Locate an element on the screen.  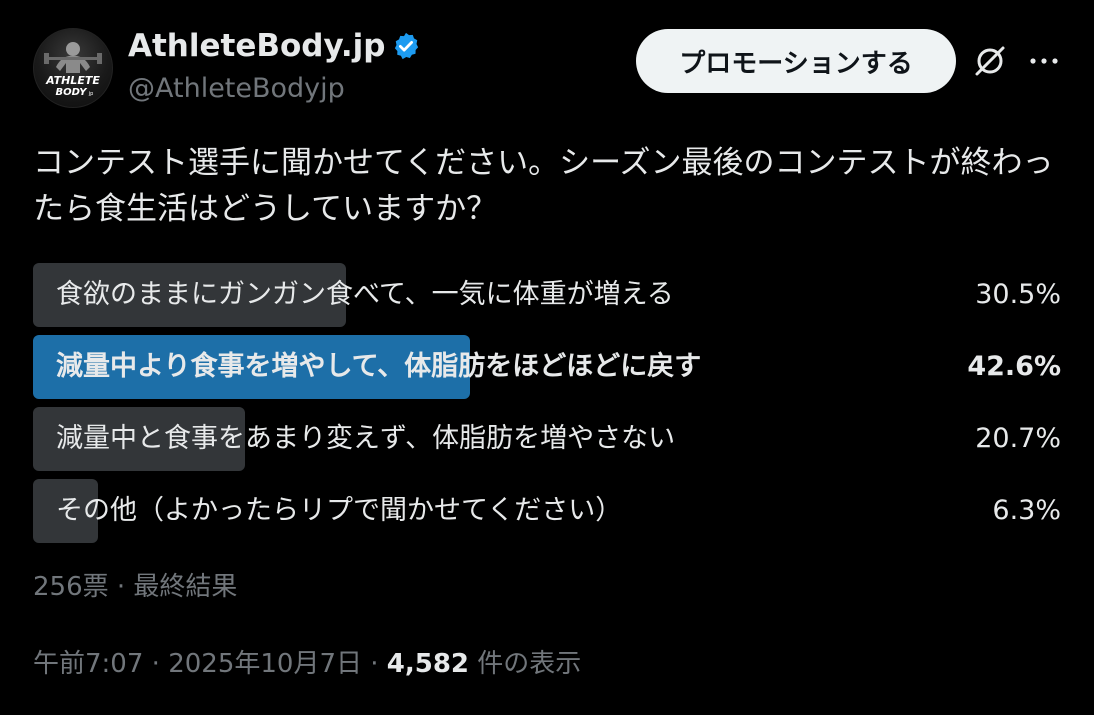
poll-option-percent: 30.5% is located at coordinates (1018, 294).